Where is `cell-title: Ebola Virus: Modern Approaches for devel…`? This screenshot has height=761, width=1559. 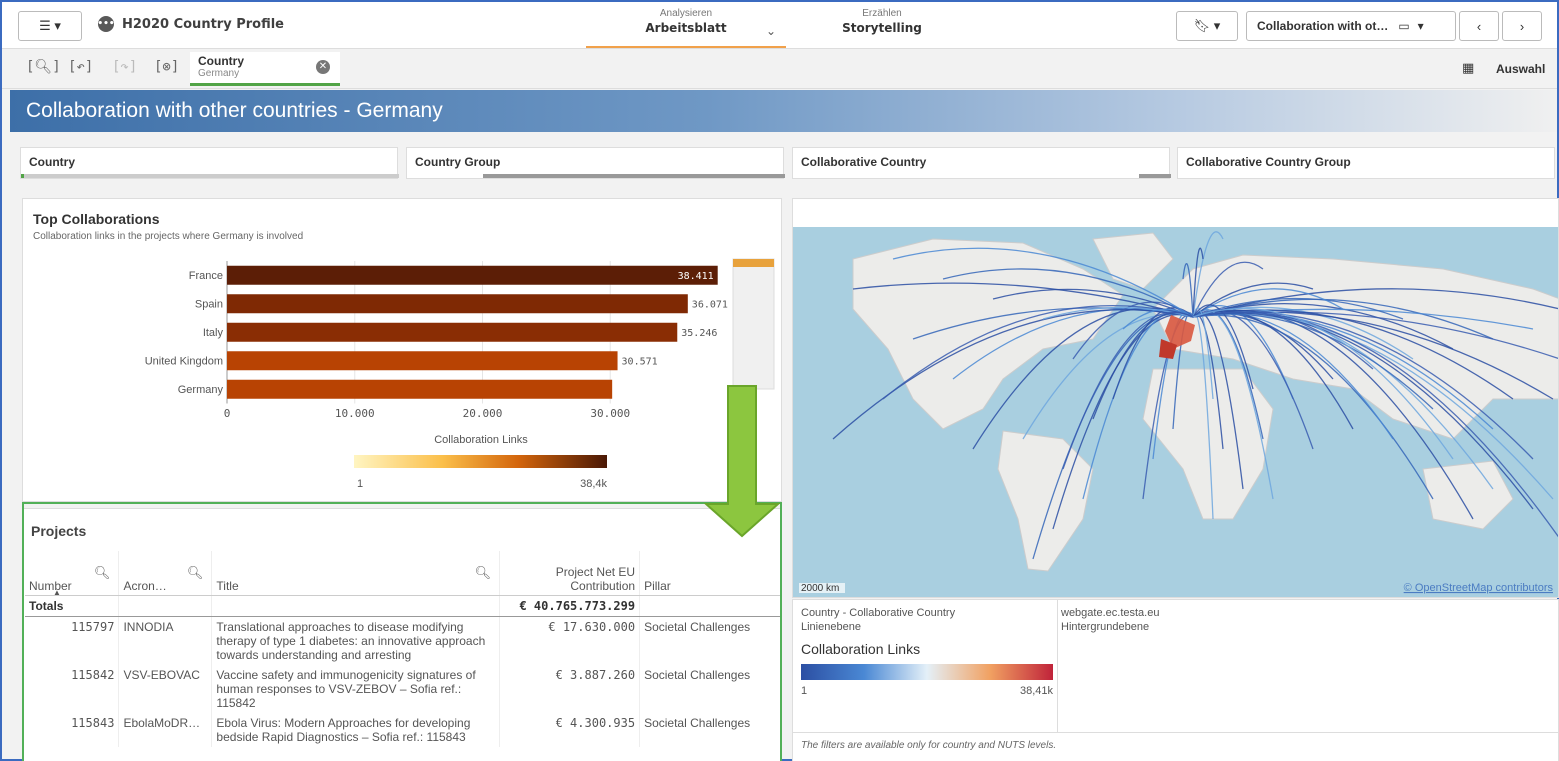
cell-title: Ebola Virus: Modern Approaches for devel… is located at coordinates (356, 729).